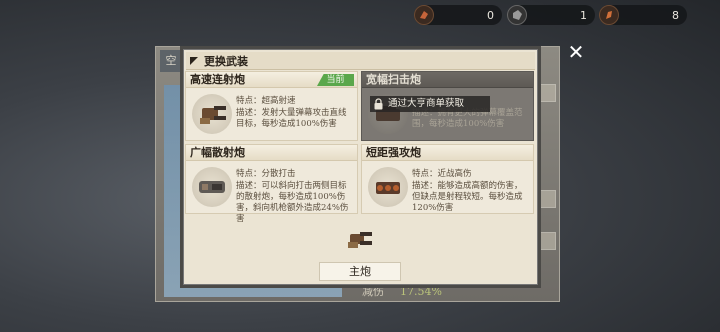 Image resolution: width=720 pixels, height=332 pixels. Describe the element at coordinates (442, 174) in the screenshot. I see `weapon-feature: 特点：近战高伤` at that location.